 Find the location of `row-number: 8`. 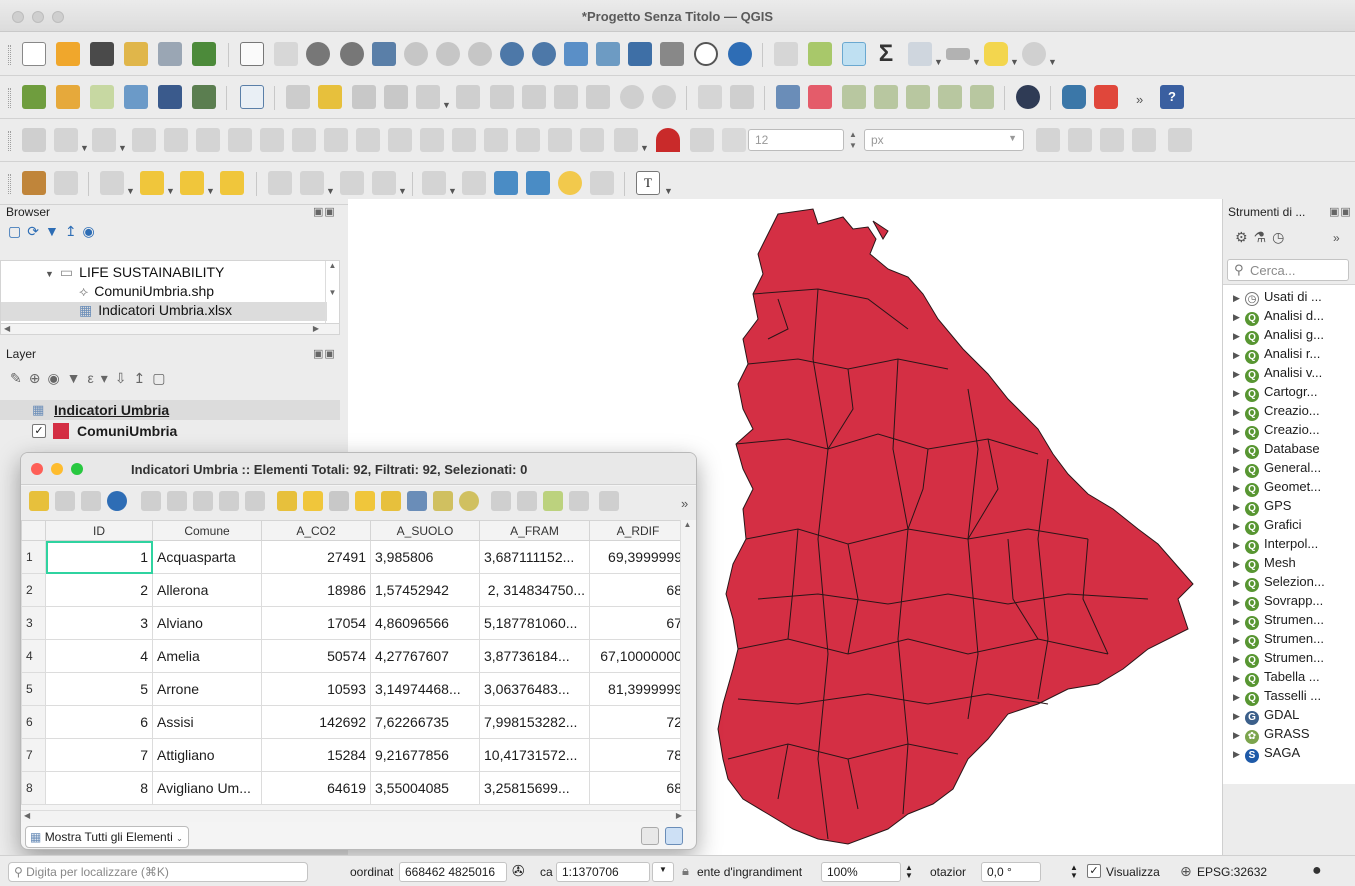

row-number: 8 is located at coordinates (33, 788).